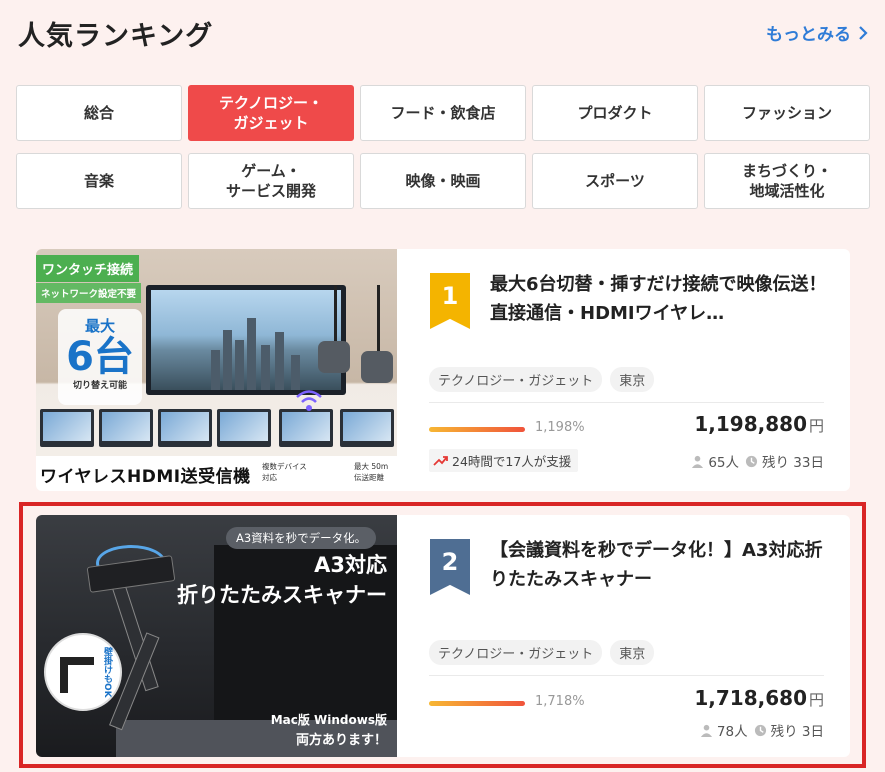 The height and width of the screenshot is (772, 885). What do you see at coordinates (271, 113) in the screenshot?
I see `category-tab-technology: テクノロジー・ ガジェット` at bounding box center [271, 113].